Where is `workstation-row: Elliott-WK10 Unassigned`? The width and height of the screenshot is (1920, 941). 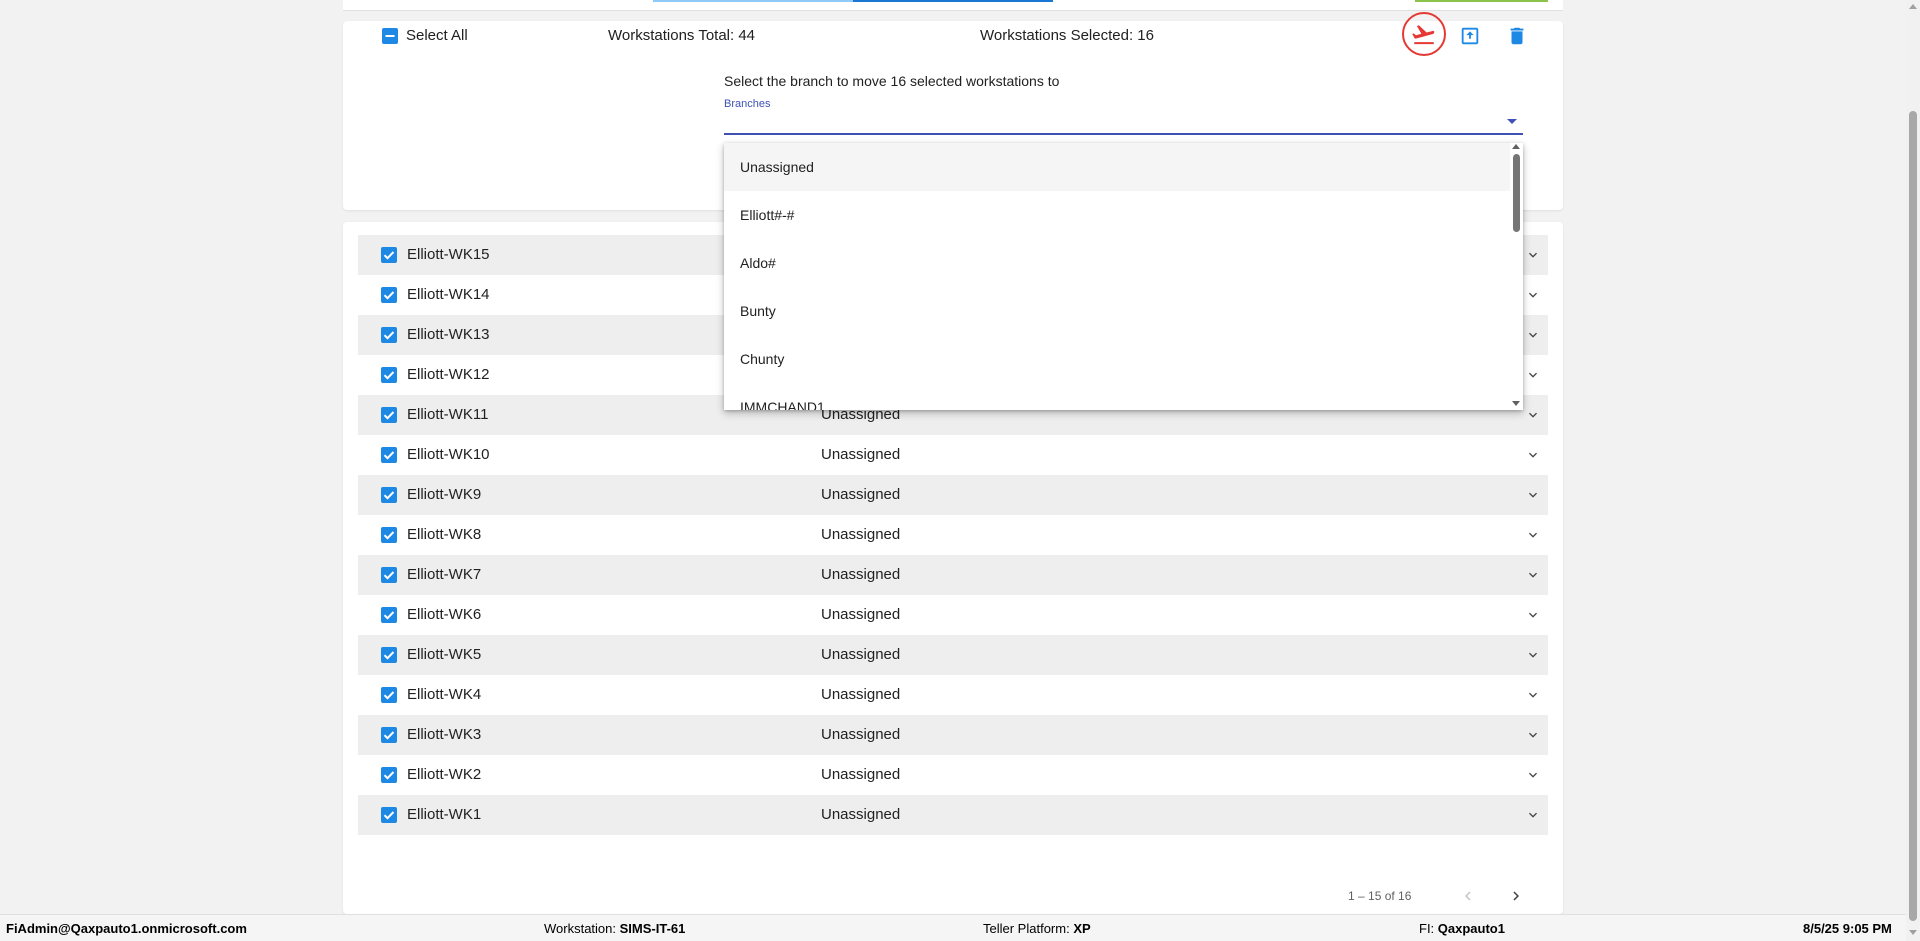
workstation-row: Elliott-WK10 Unassigned is located at coordinates (953, 455).